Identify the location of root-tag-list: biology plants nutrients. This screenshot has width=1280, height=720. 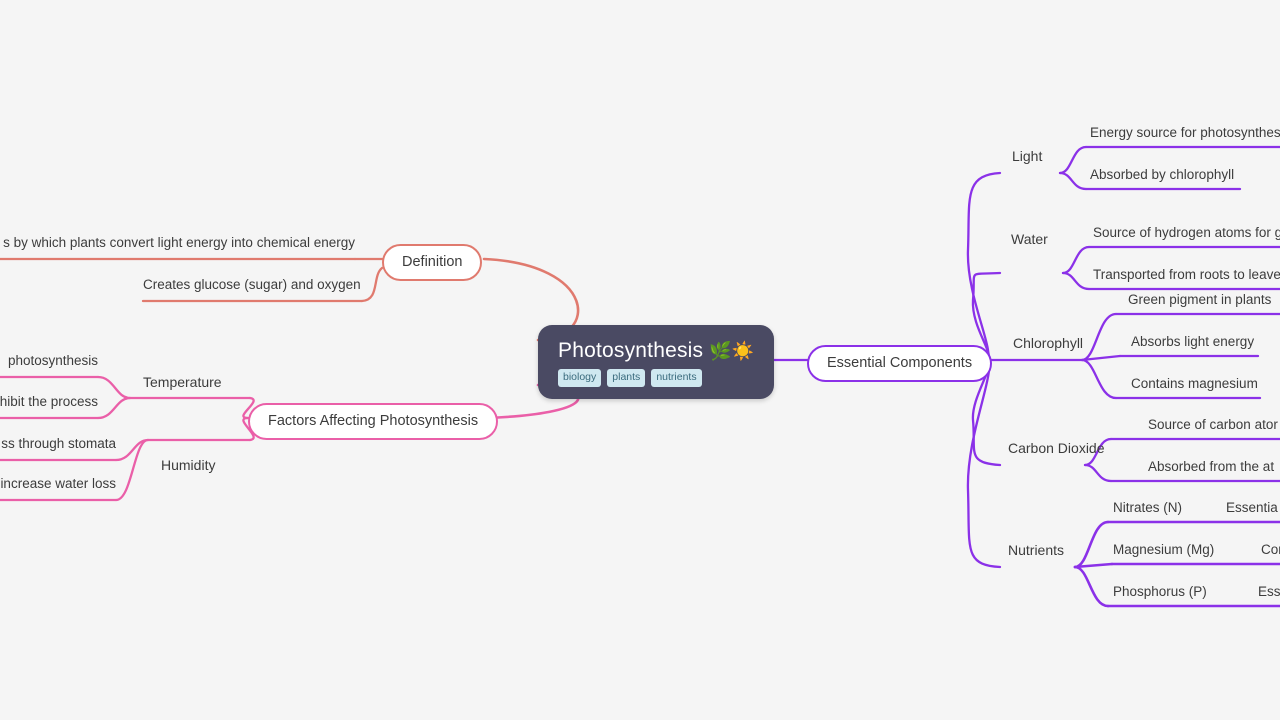
(656, 378).